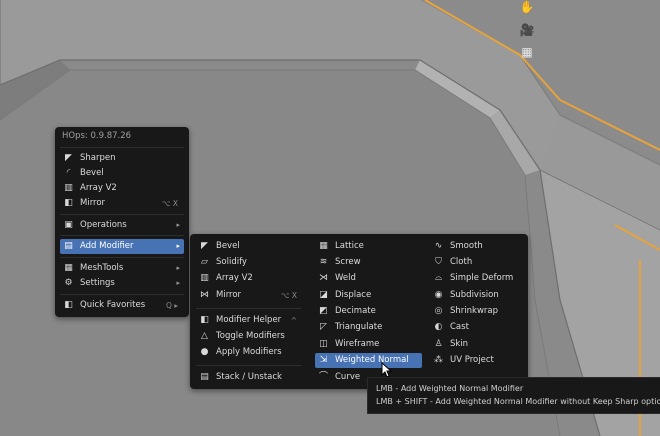 Image resolution: width=660 pixels, height=436 pixels. What do you see at coordinates (482, 311) in the screenshot?
I see `modifier-shrinkwrap: ◎ Shrinkwrap` at bounding box center [482, 311].